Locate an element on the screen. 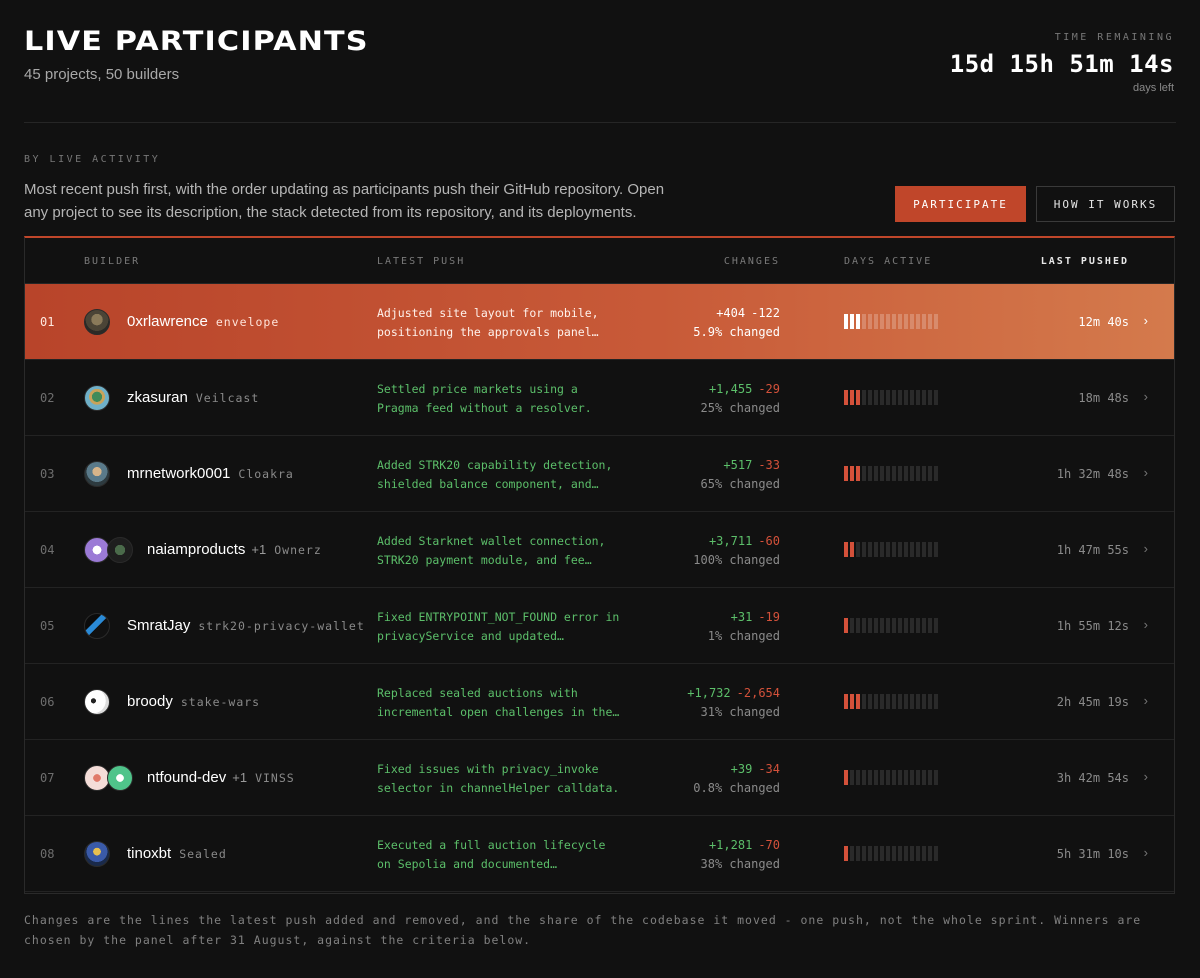 This screenshot has width=1200, height=978. column-builder: BUILDER is located at coordinates (112, 261).